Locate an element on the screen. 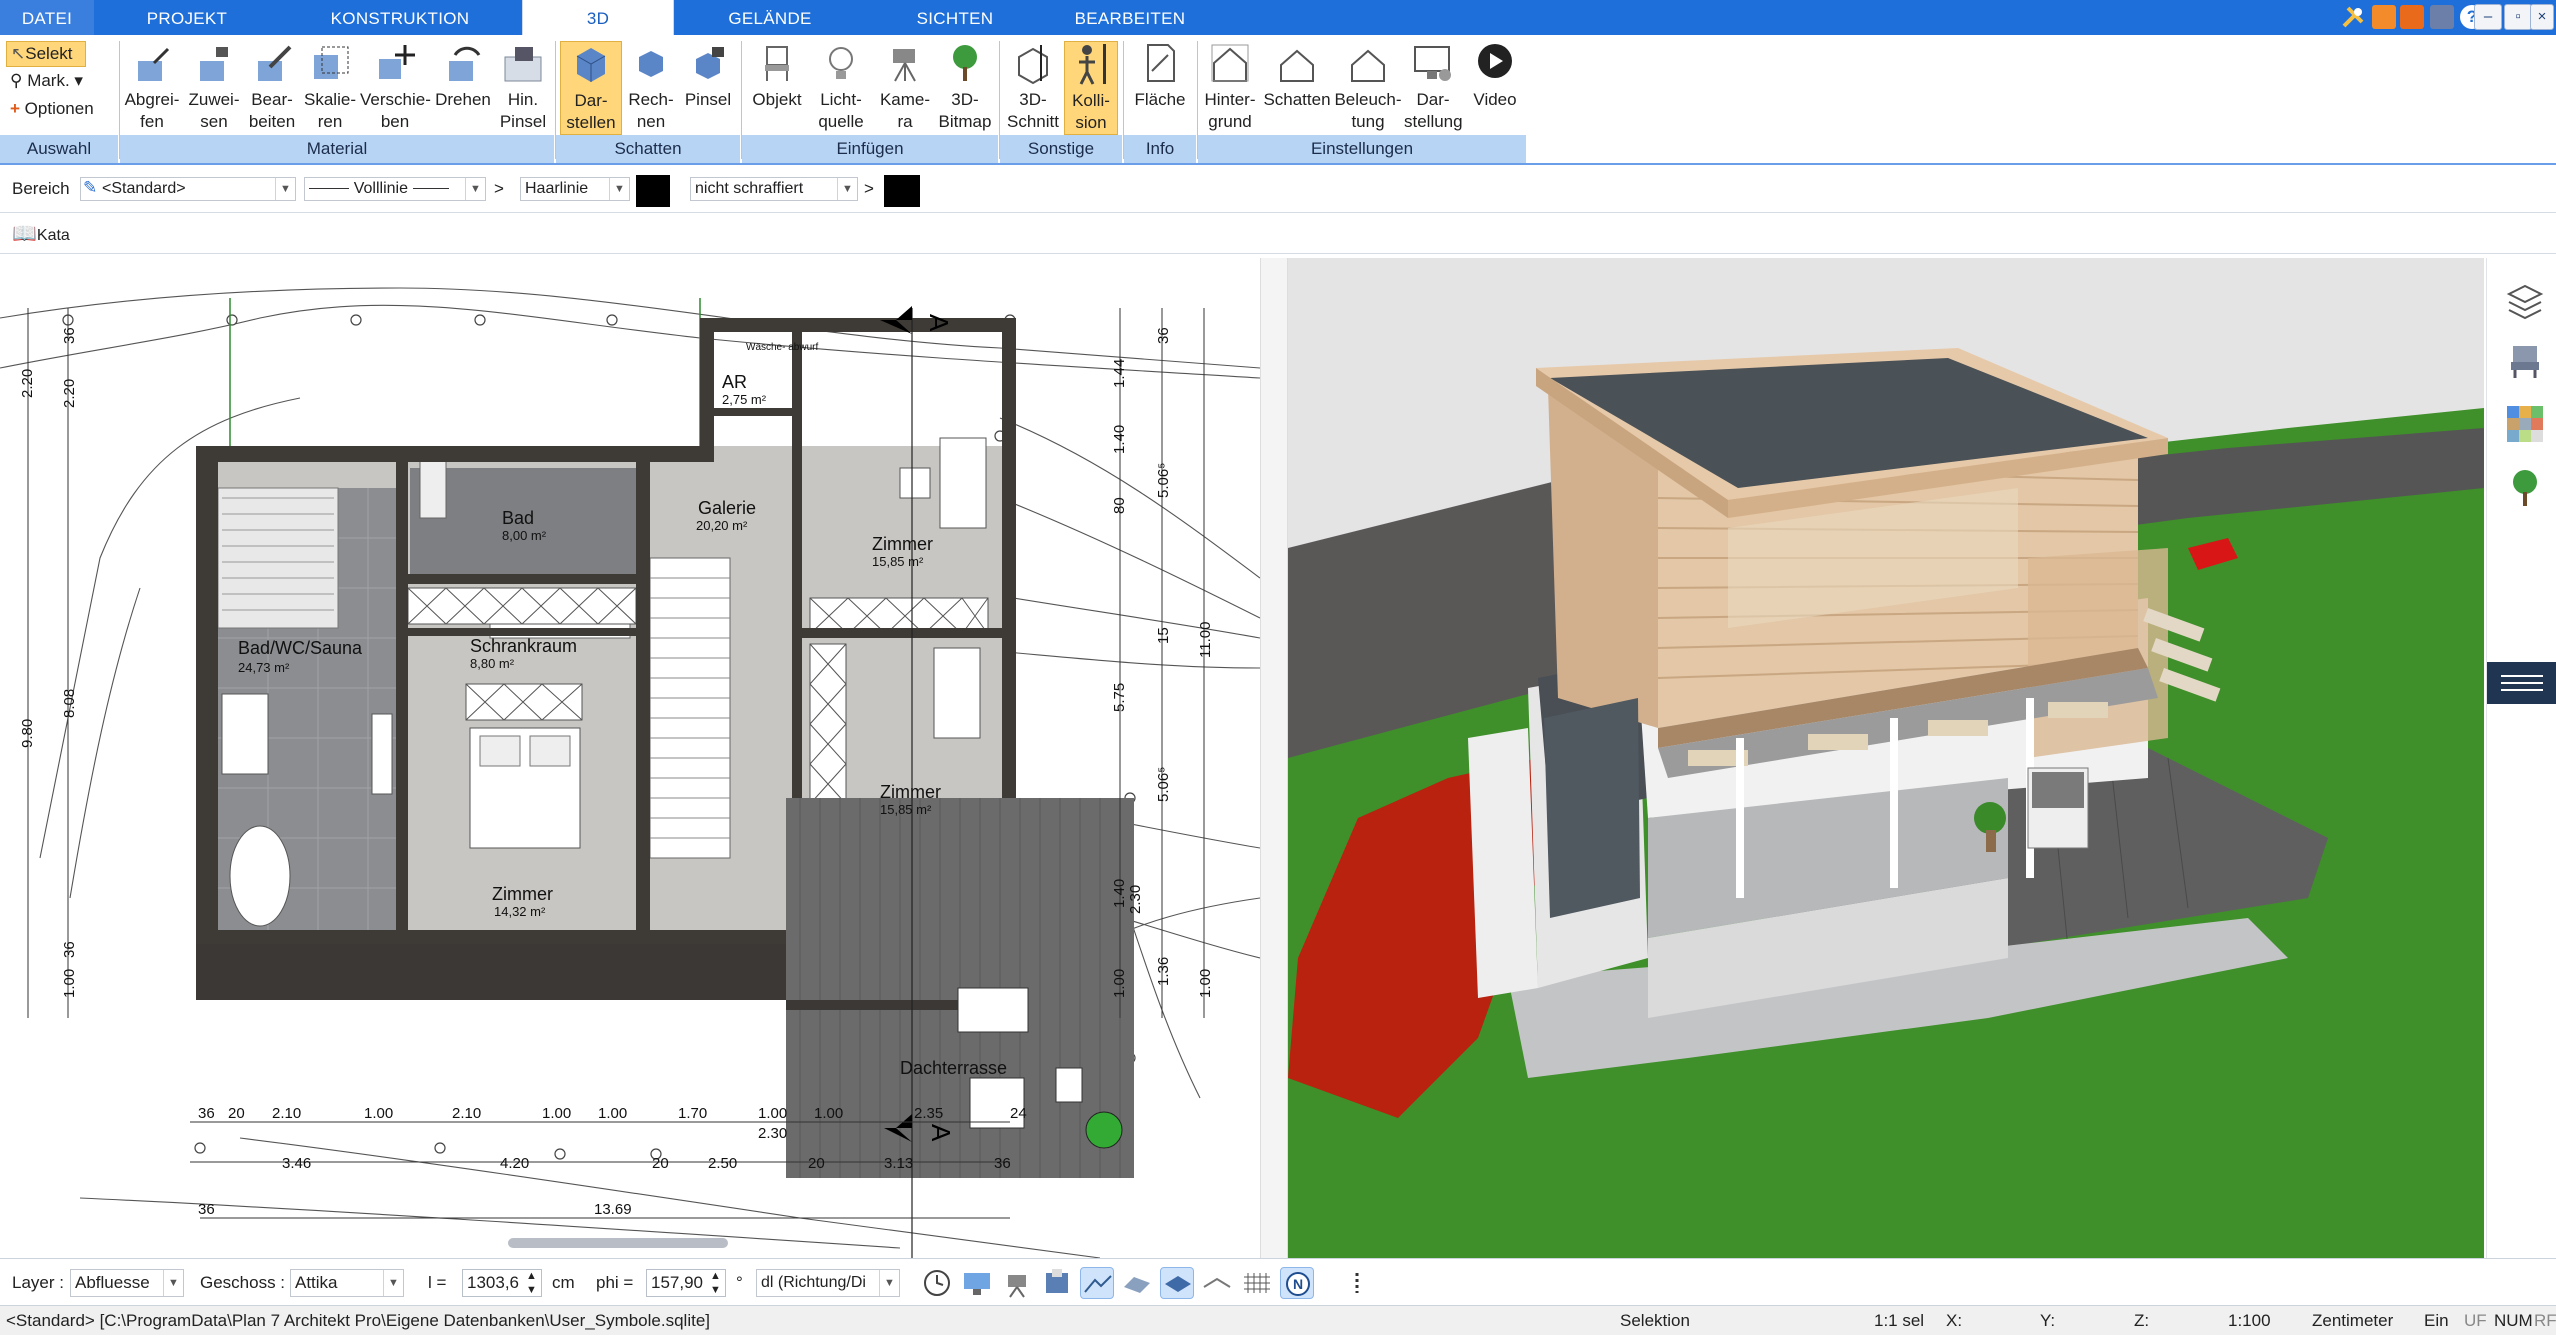  svg-text: 2.10 is located at coordinates (286, 1113).